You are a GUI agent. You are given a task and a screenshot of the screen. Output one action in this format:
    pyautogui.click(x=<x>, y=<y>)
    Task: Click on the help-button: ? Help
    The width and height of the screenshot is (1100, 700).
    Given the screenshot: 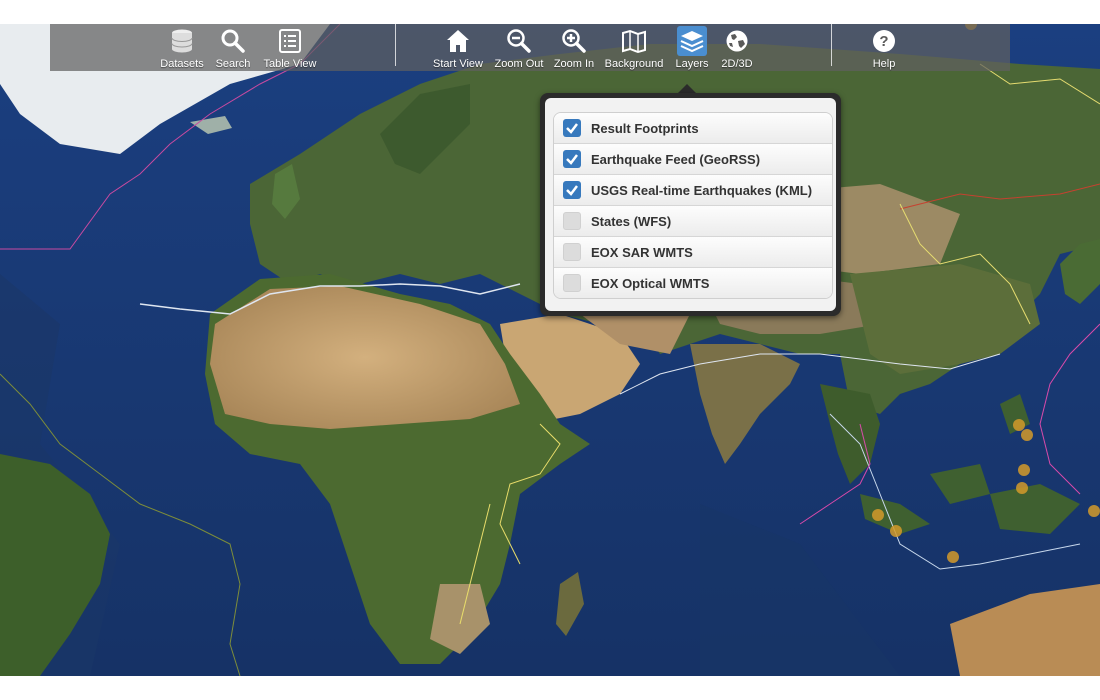 What is the action you would take?
    pyautogui.click(x=884, y=47)
    